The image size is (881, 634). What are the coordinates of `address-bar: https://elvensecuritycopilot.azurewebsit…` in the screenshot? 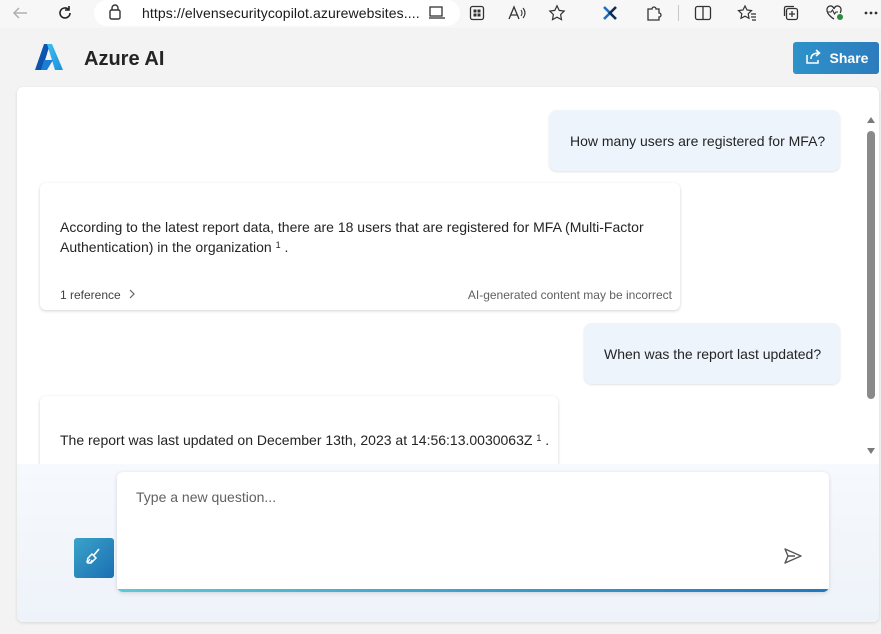 It's located at (277, 13).